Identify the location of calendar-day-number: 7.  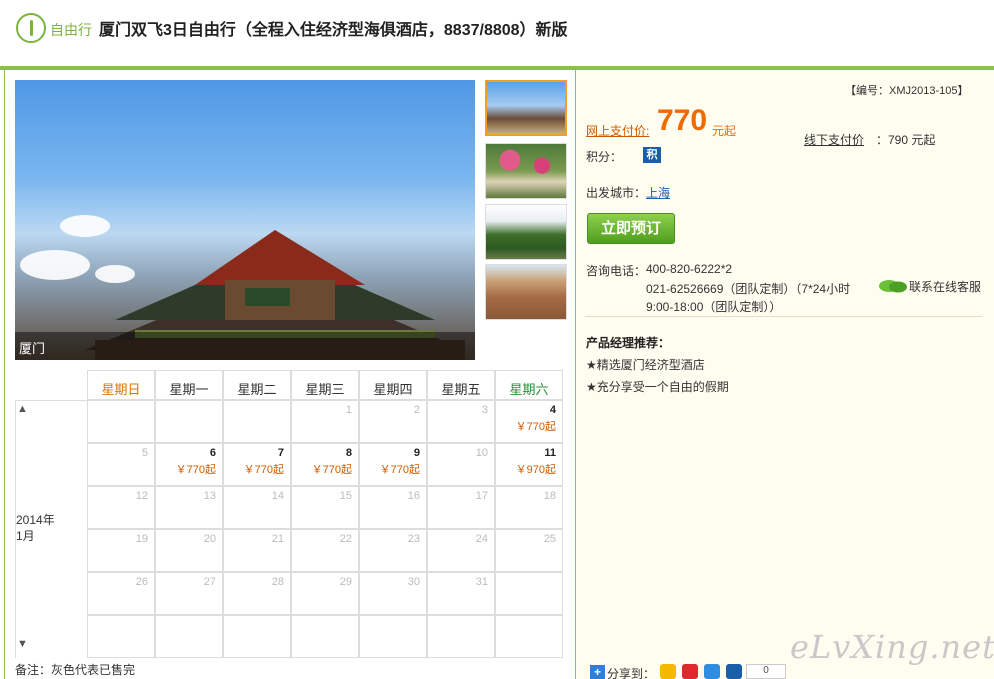
(280, 453).